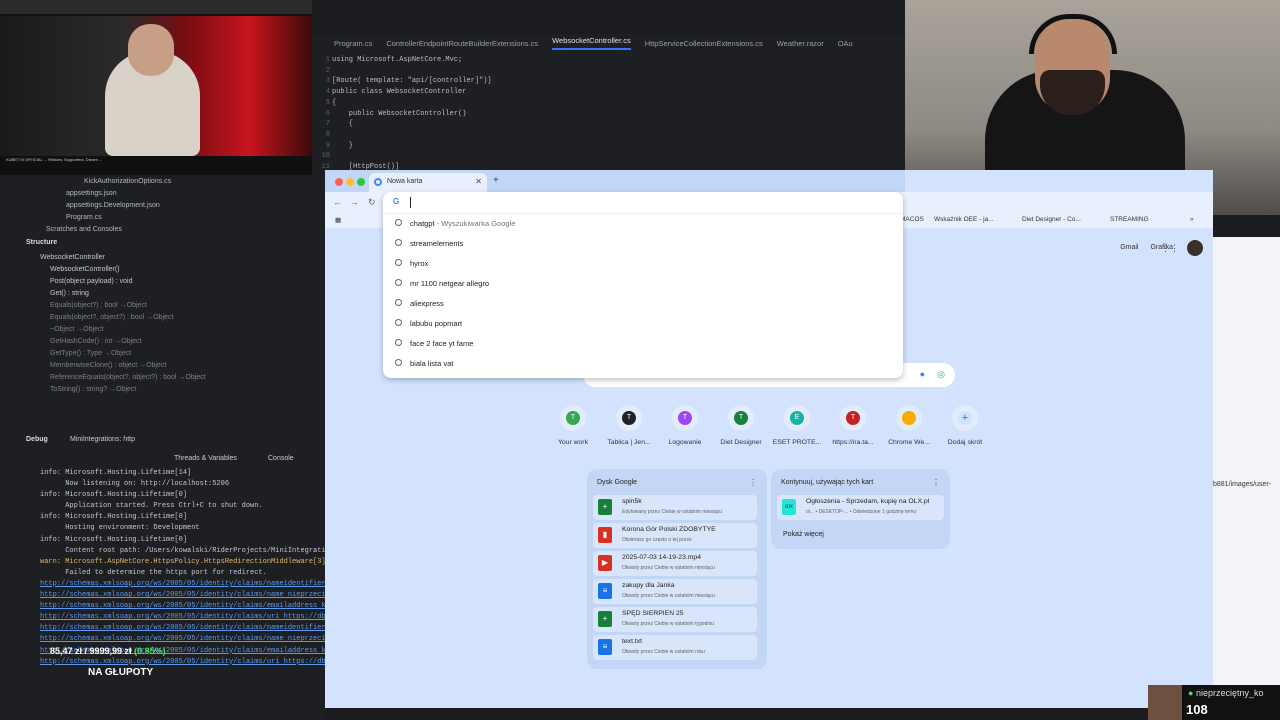 This screenshot has height=720, width=1280. I want to click on structure-item: WebsocketController, so click(72, 257).